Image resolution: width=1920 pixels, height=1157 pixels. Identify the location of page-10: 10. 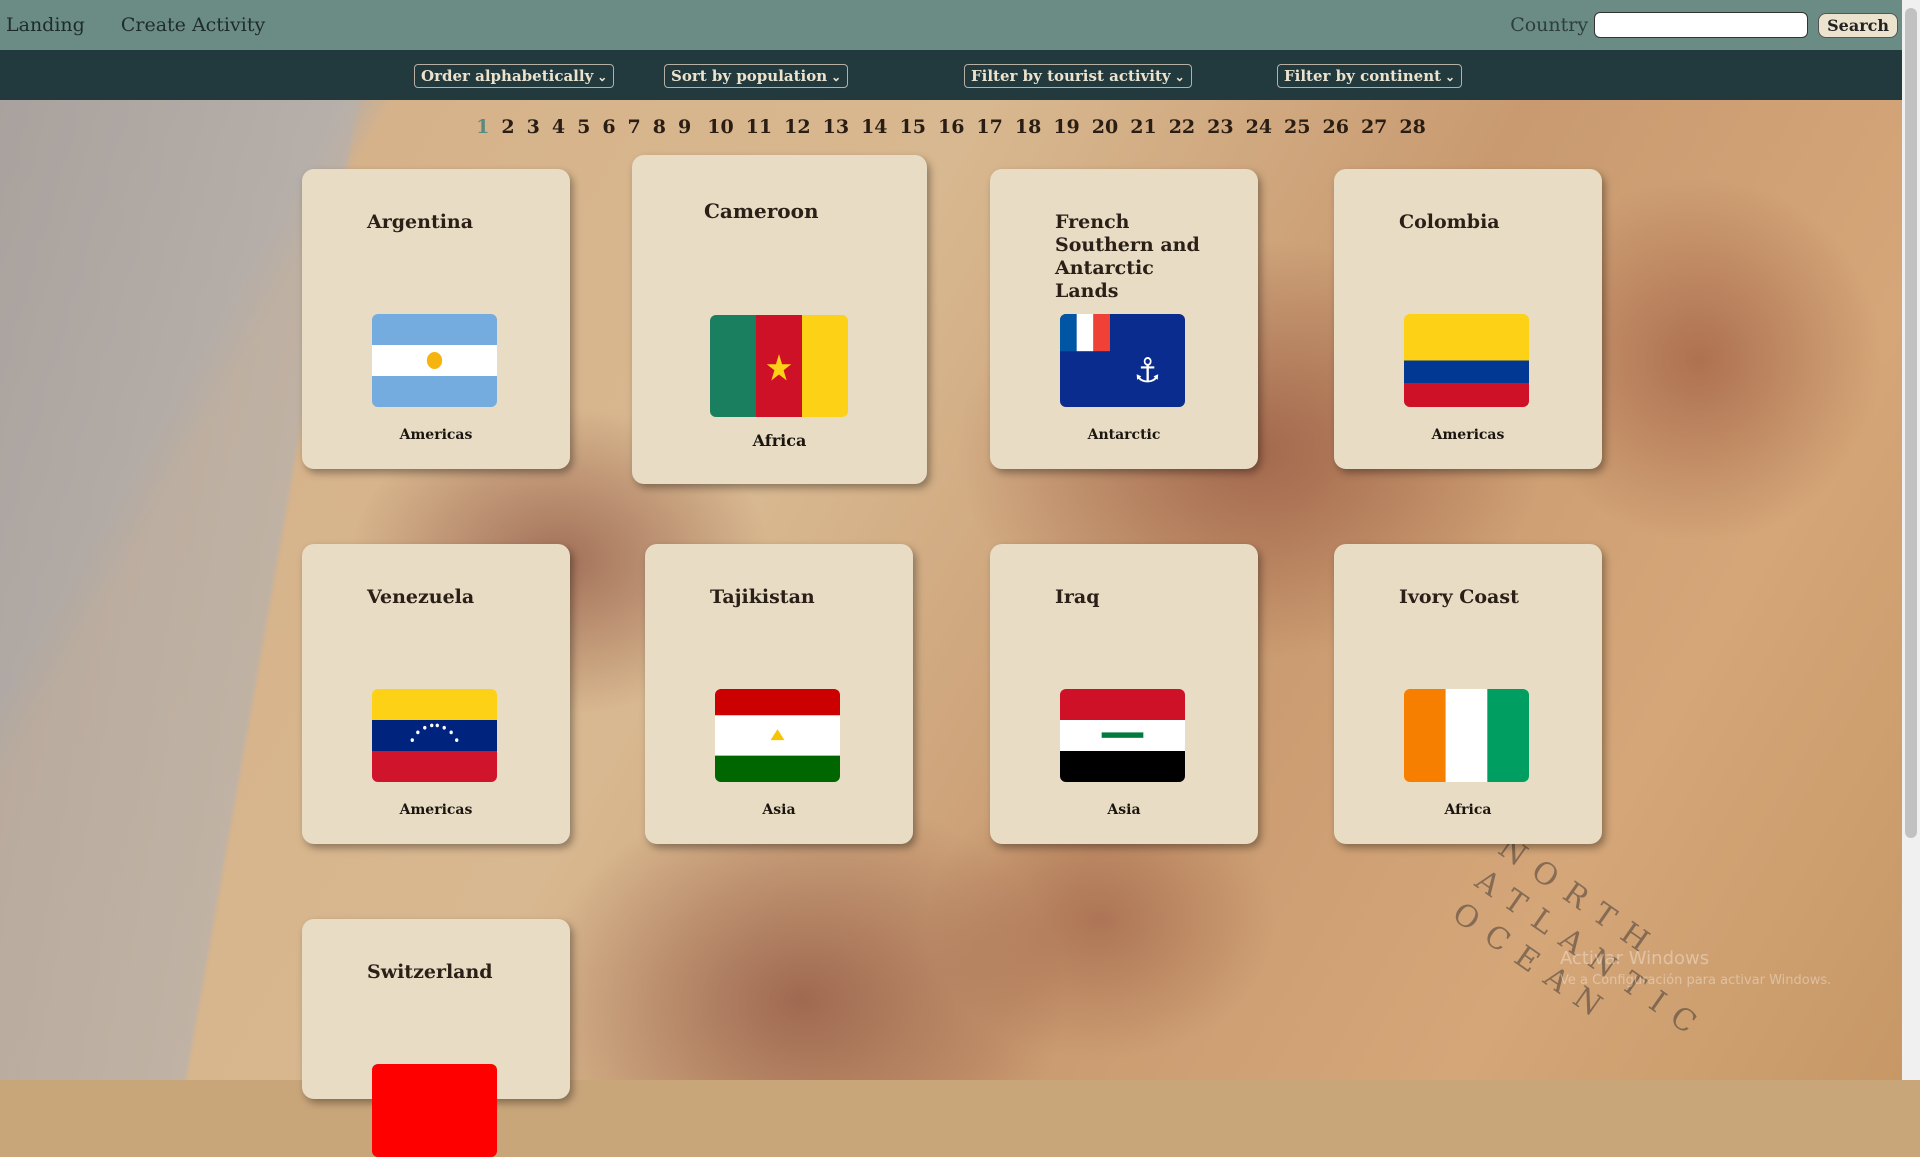
(720, 127).